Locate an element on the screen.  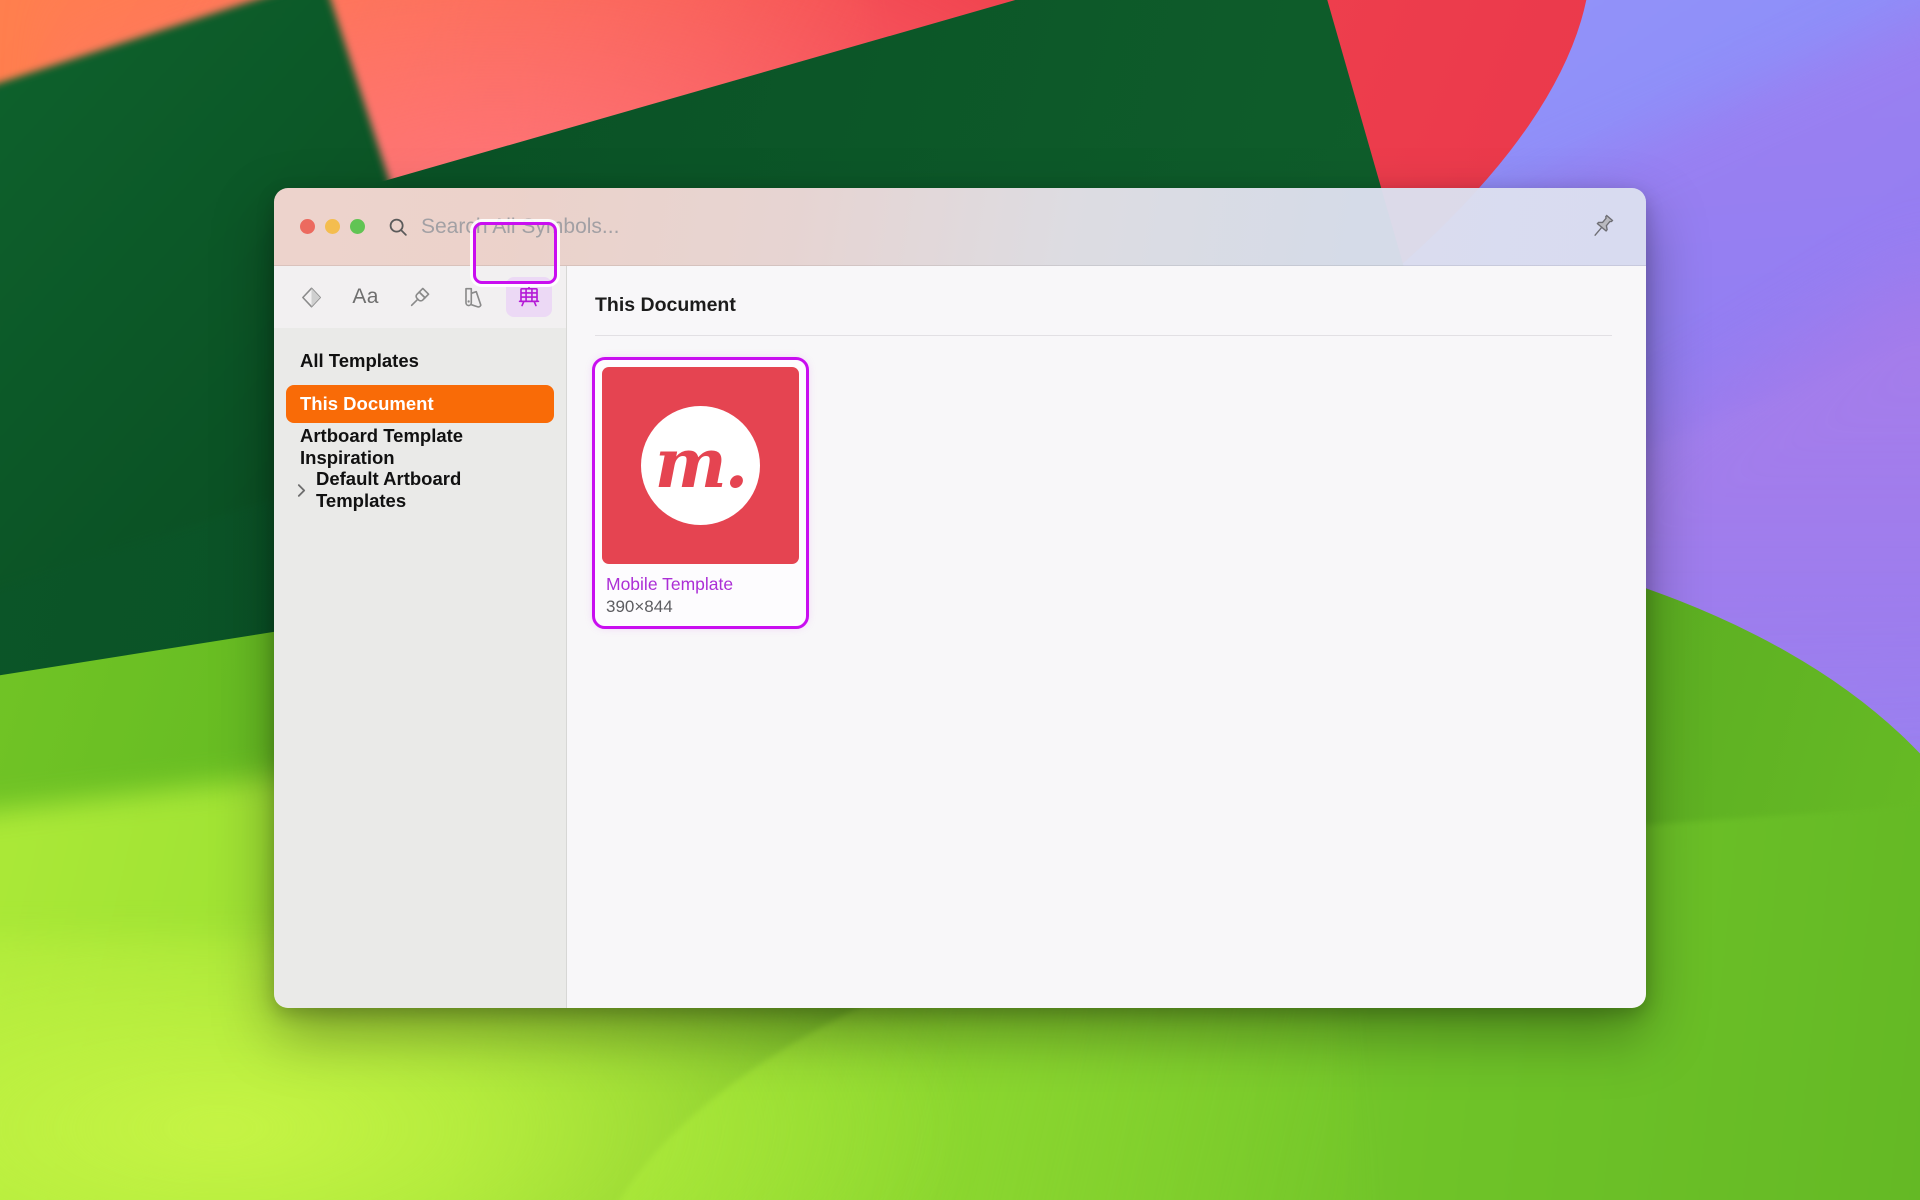
template-card-title: Mobile Template is located at coordinates (670, 584).